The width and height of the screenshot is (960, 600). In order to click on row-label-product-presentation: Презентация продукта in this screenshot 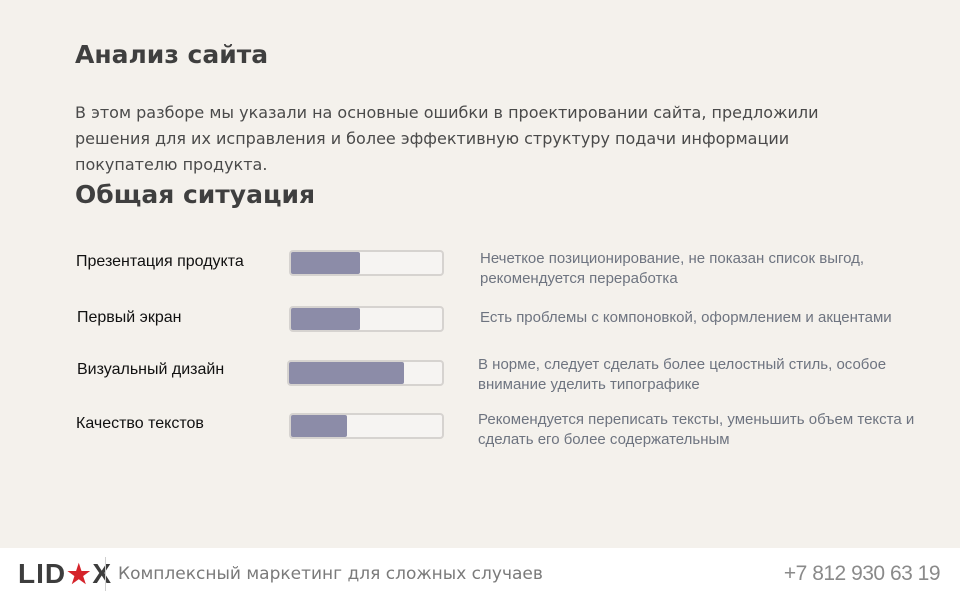, I will do `click(160, 261)`.